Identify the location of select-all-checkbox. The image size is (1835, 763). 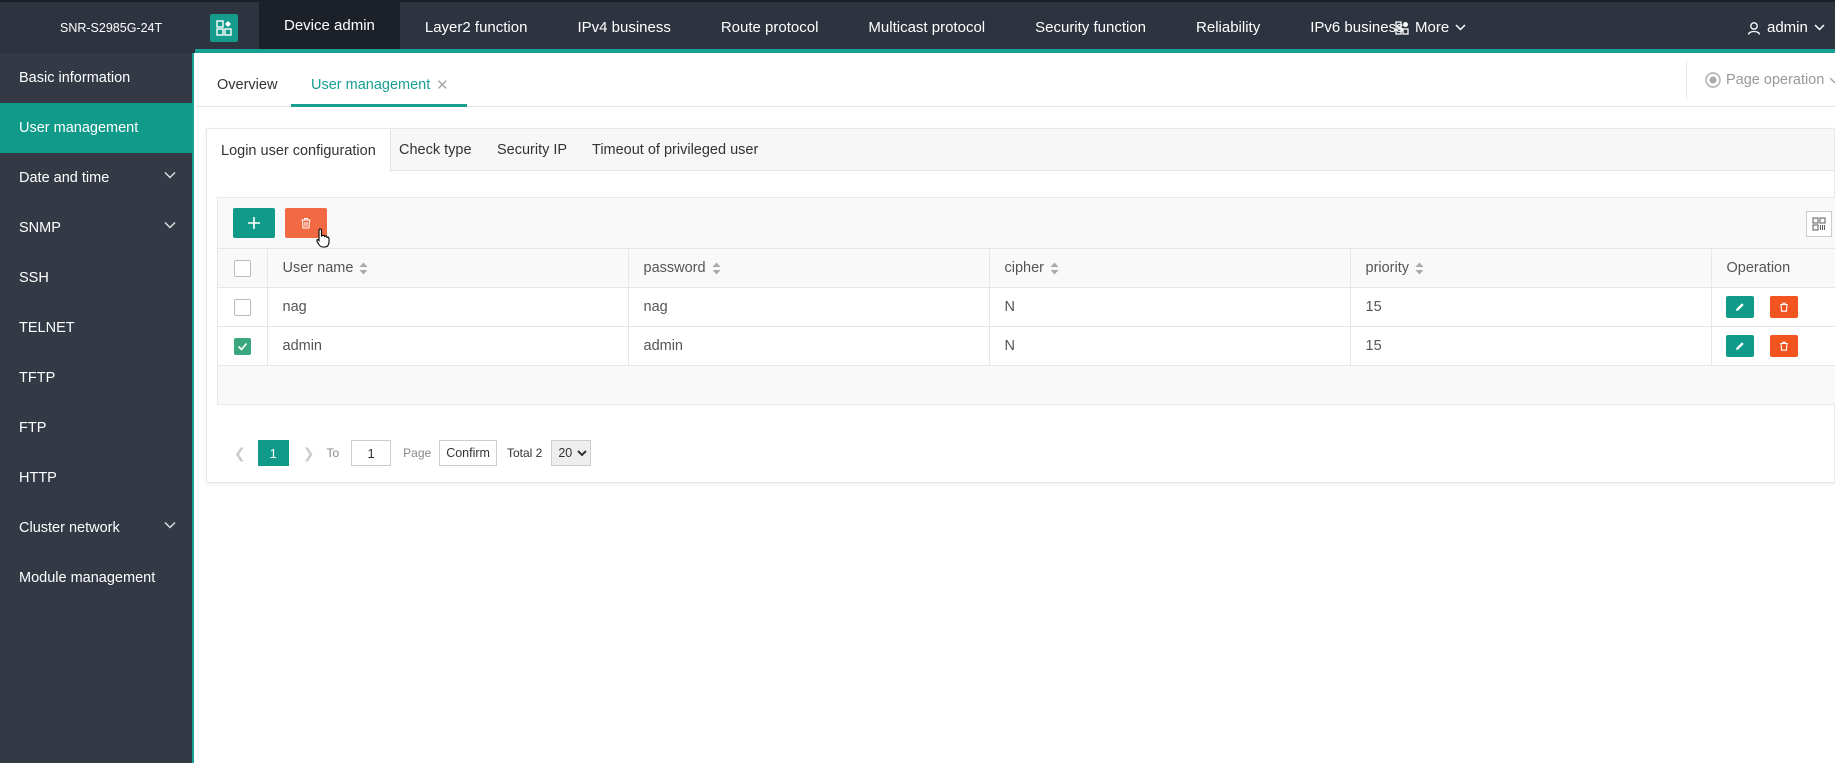
(242, 268).